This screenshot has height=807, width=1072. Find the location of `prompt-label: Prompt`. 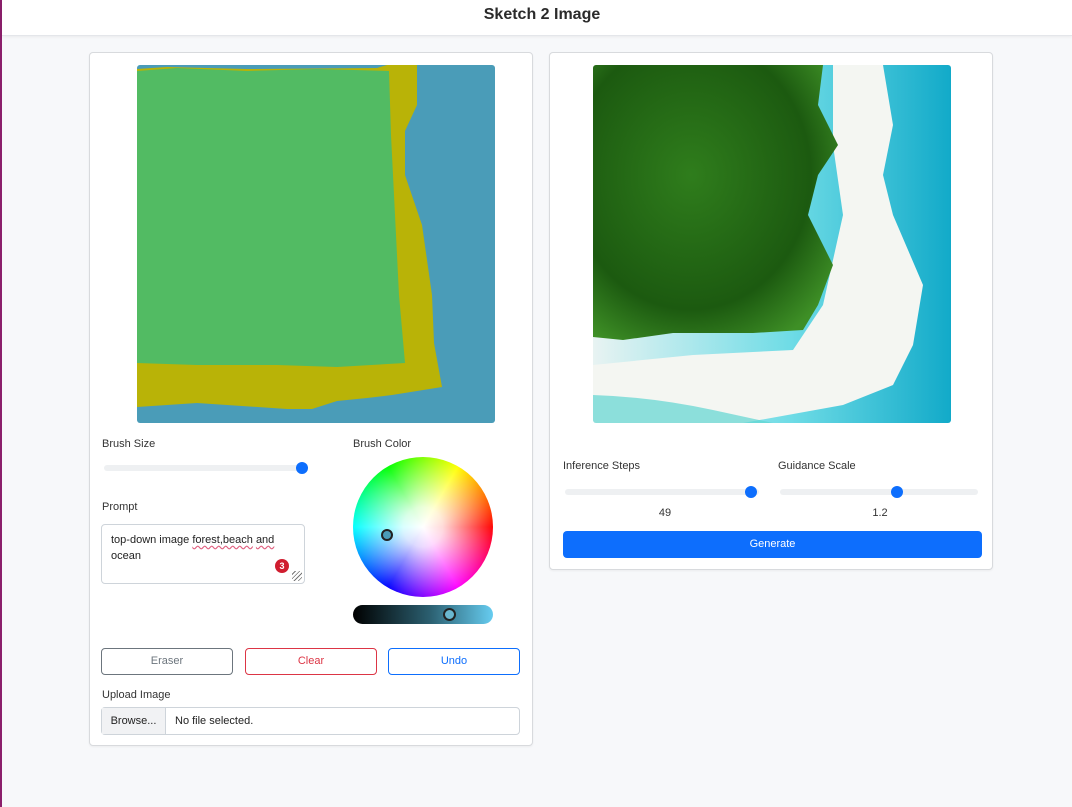

prompt-label: Prompt is located at coordinates (120, 507).